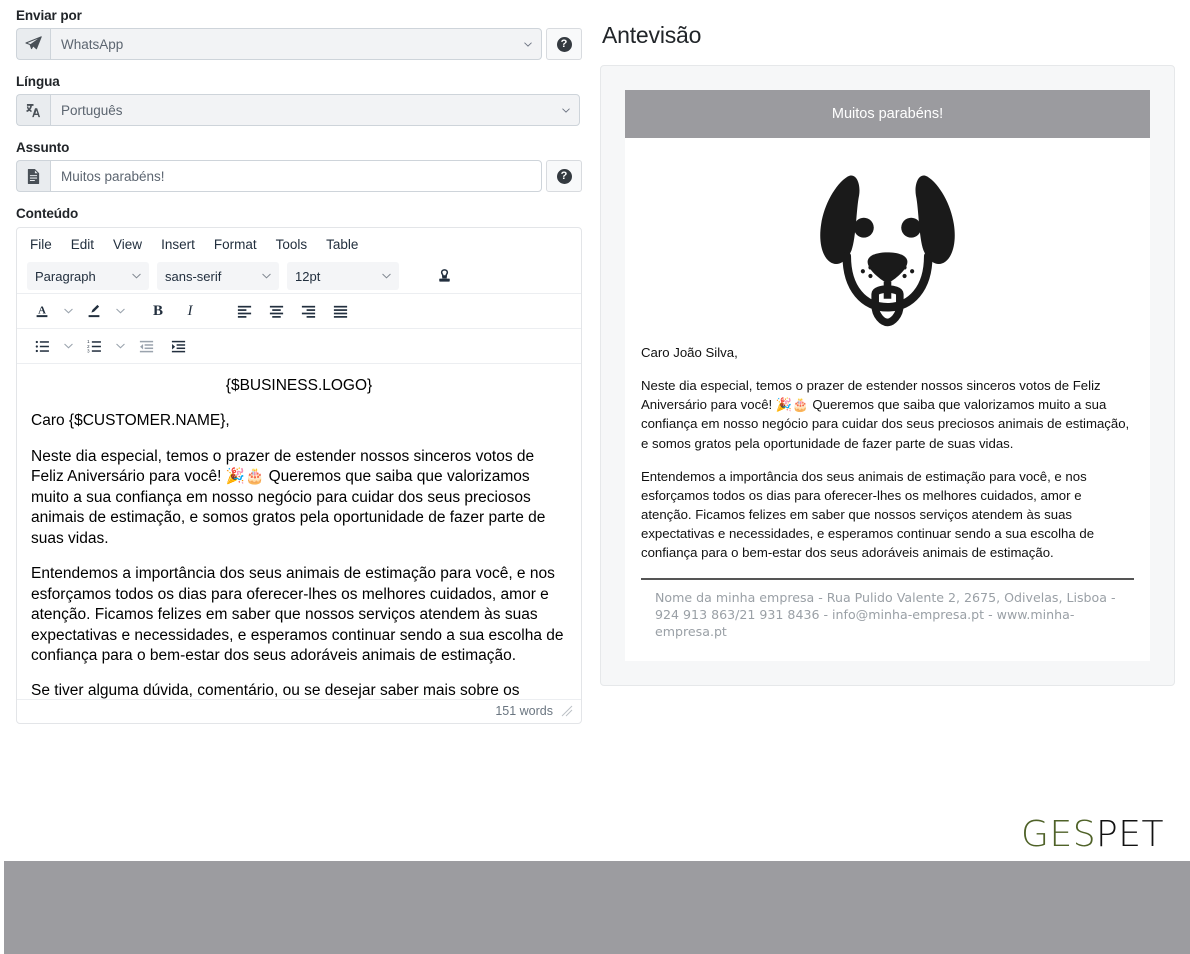 The width and height of the screenshot is (1190, 954). I want to click on field-group-content: Conteúdo, so click(299, 213).